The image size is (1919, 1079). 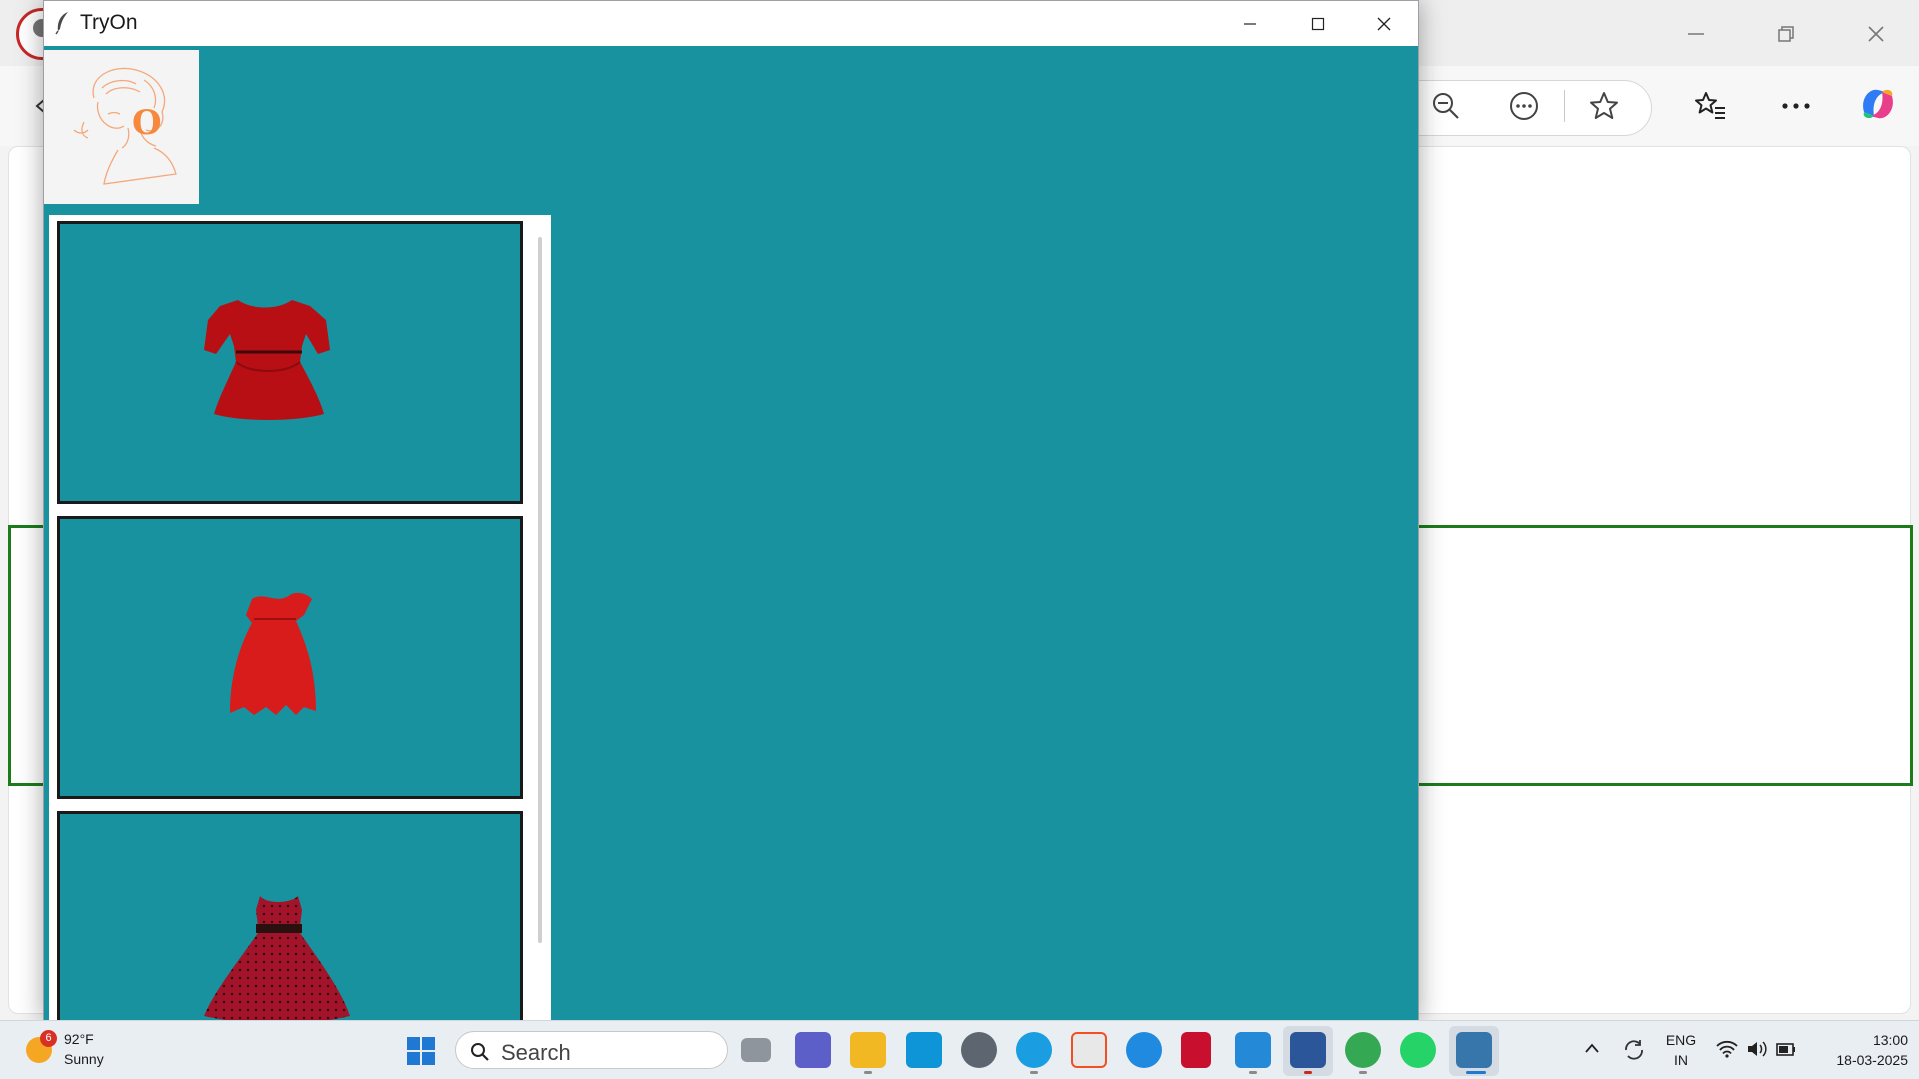 I want to click on file-explorer-icon, so click(x=868, y=1050).